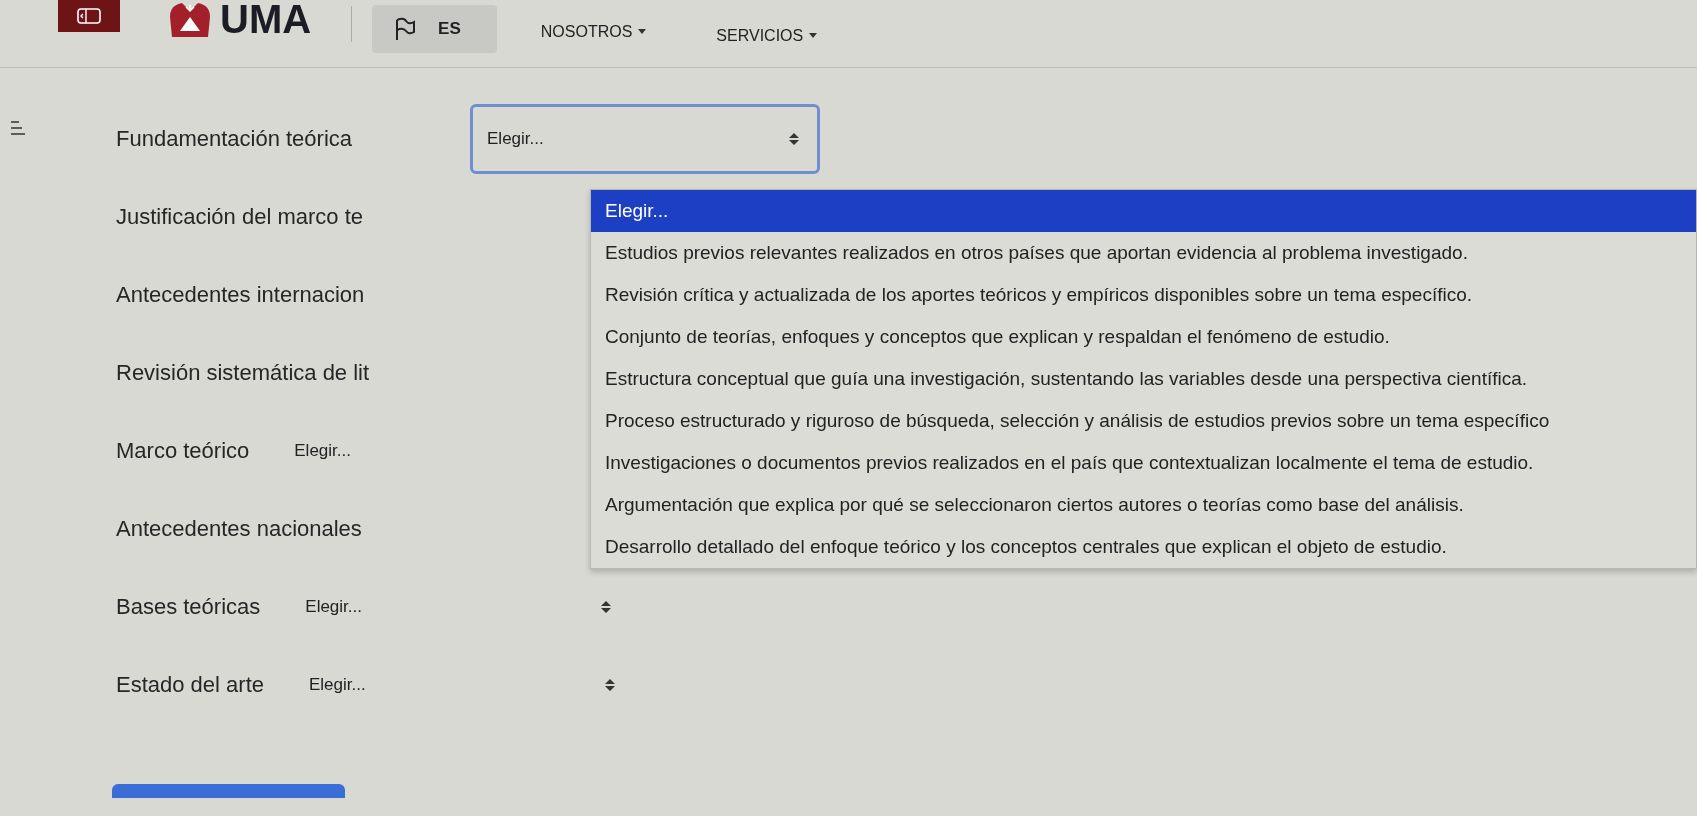 The height and width of the screenshot is (816, 1697). I want to click on field-label: Antecedentes nacionales, so click(239, 529).